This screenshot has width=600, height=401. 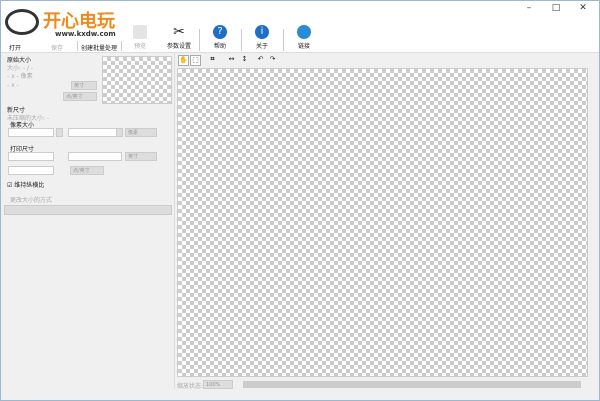 I want to click on maximize-button: □, so click(x=556, y=10).